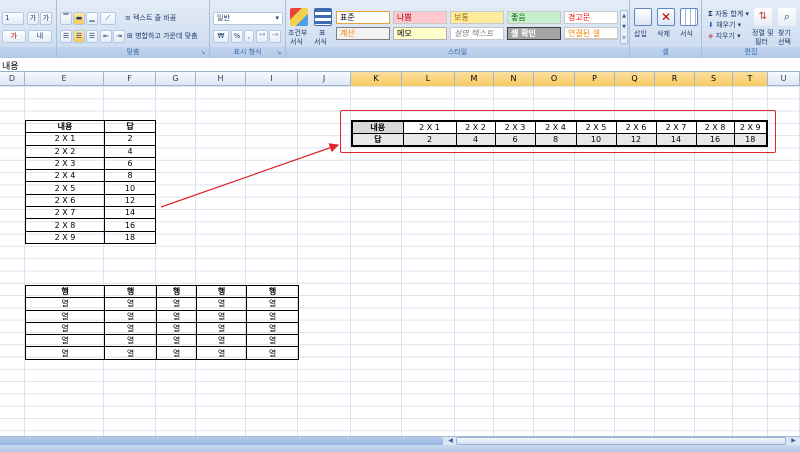 The width and height of the screenshot is (800, 452). What do you see at coordinates (249, 36) in the screenshot?
I see `comma-button: ,` at bounding box center [249, 36].